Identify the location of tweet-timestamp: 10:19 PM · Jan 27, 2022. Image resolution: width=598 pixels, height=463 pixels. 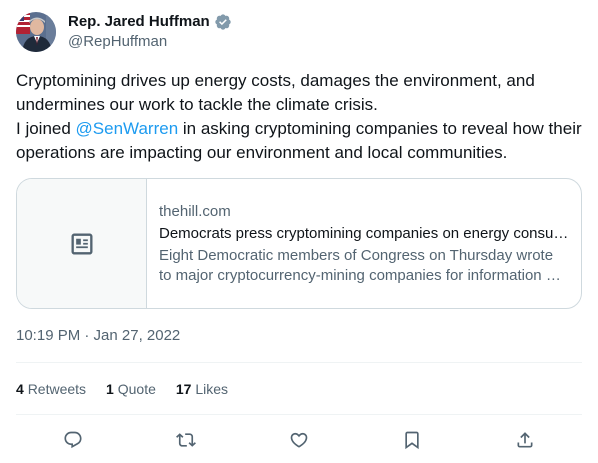
(98, 336).